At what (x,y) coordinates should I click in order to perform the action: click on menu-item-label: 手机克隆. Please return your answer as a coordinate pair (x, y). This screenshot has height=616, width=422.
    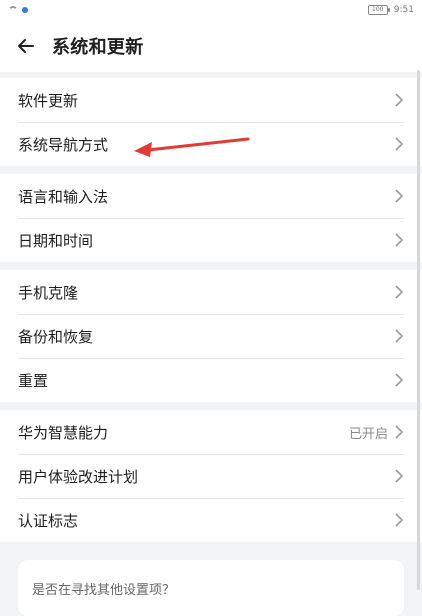
    Looking at the image, I should click on (48, 292).